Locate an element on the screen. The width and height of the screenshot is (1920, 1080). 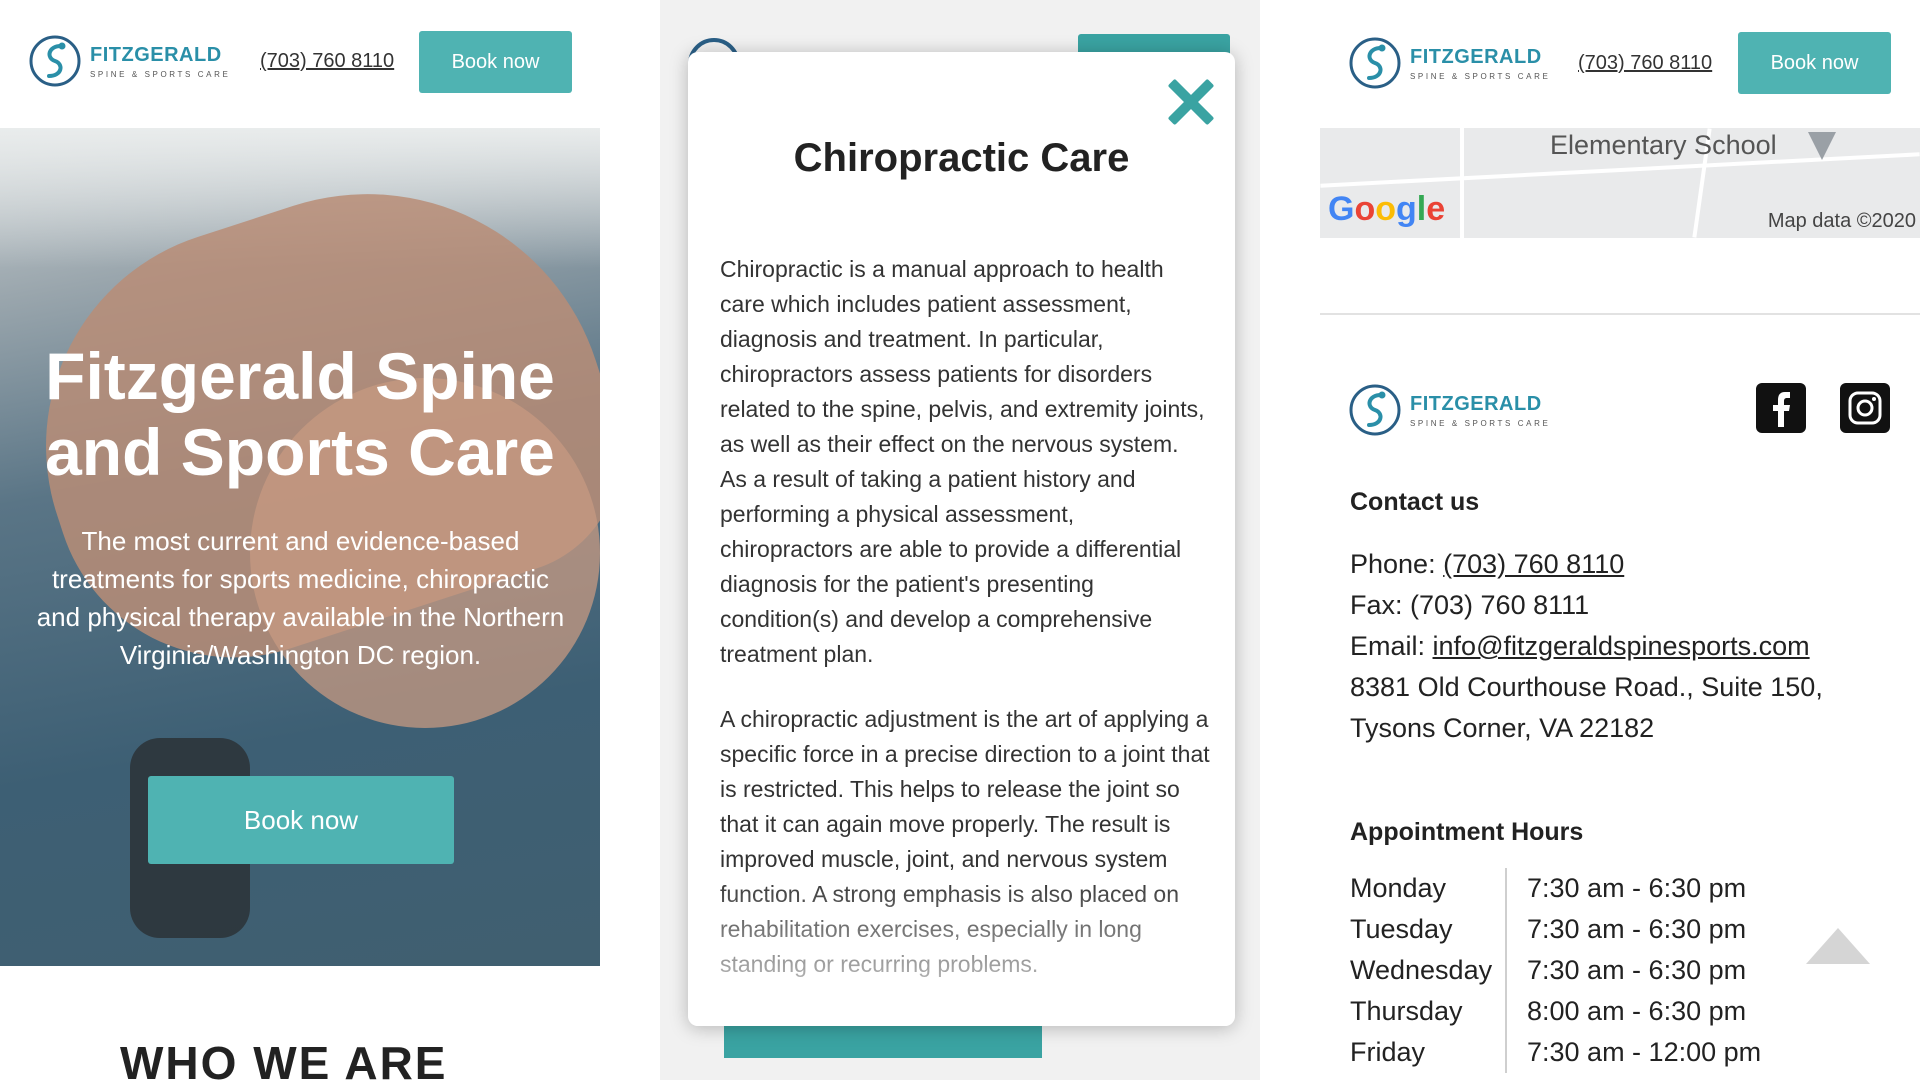
contact-heading: Contact us is located at coordinates (1415, 502).